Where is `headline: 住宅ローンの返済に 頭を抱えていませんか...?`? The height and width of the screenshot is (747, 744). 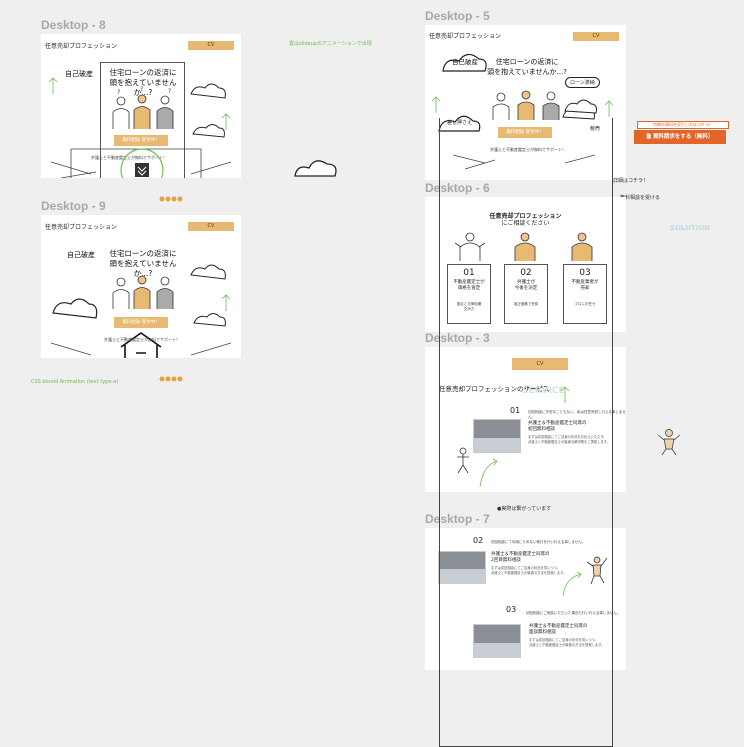
headline: 住宅ローンの返済に 頭を抱えていませんか...? is located at coordinates (527, 67).